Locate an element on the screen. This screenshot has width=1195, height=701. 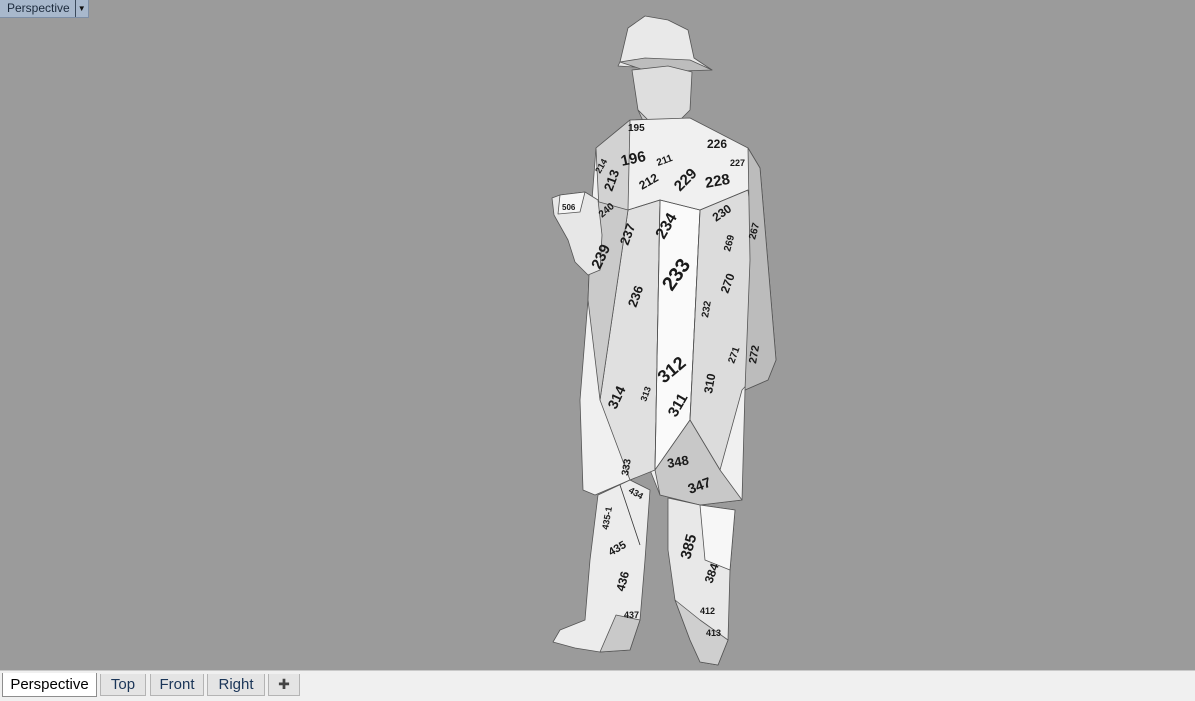
face-label: 506 is located at coordinates (569, 207).